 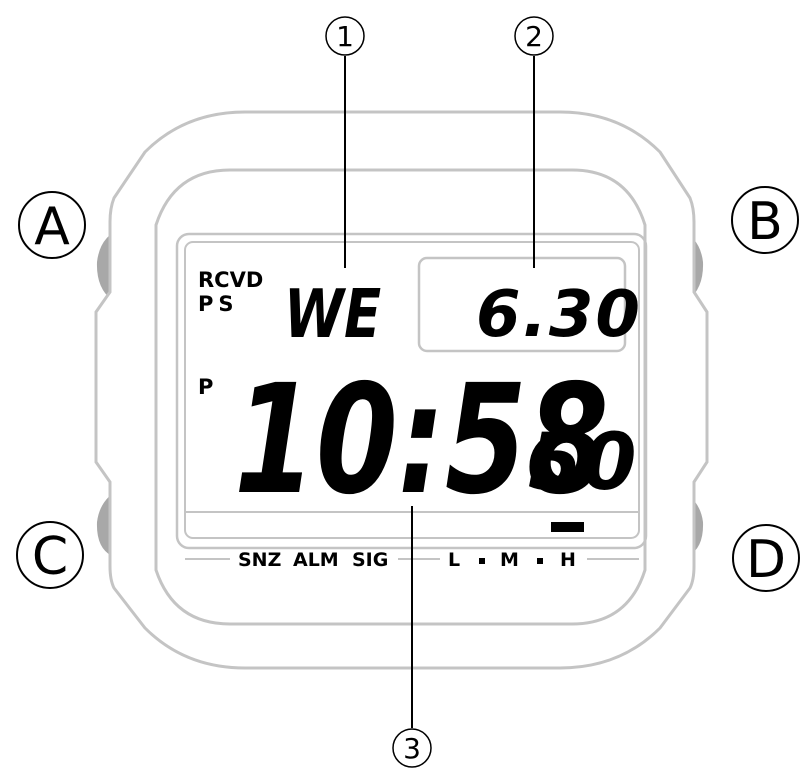 I want to click on button-b-letter: B, so click(x=765, y=222).